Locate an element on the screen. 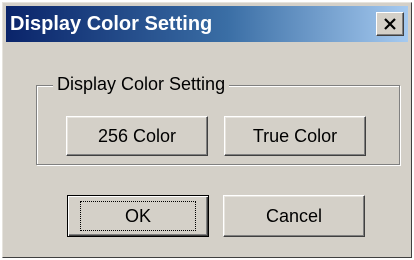  close-icon is located at coordinates (390, 24).